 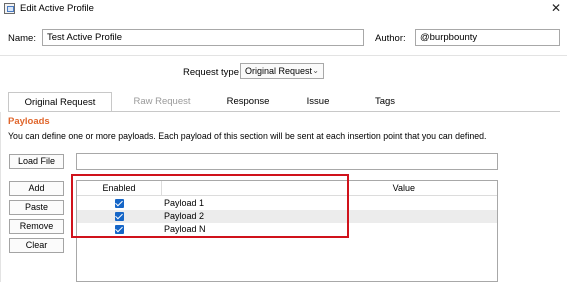 I want to click on request-type-select: Original Request ⌄, so click(x=282, y=71).